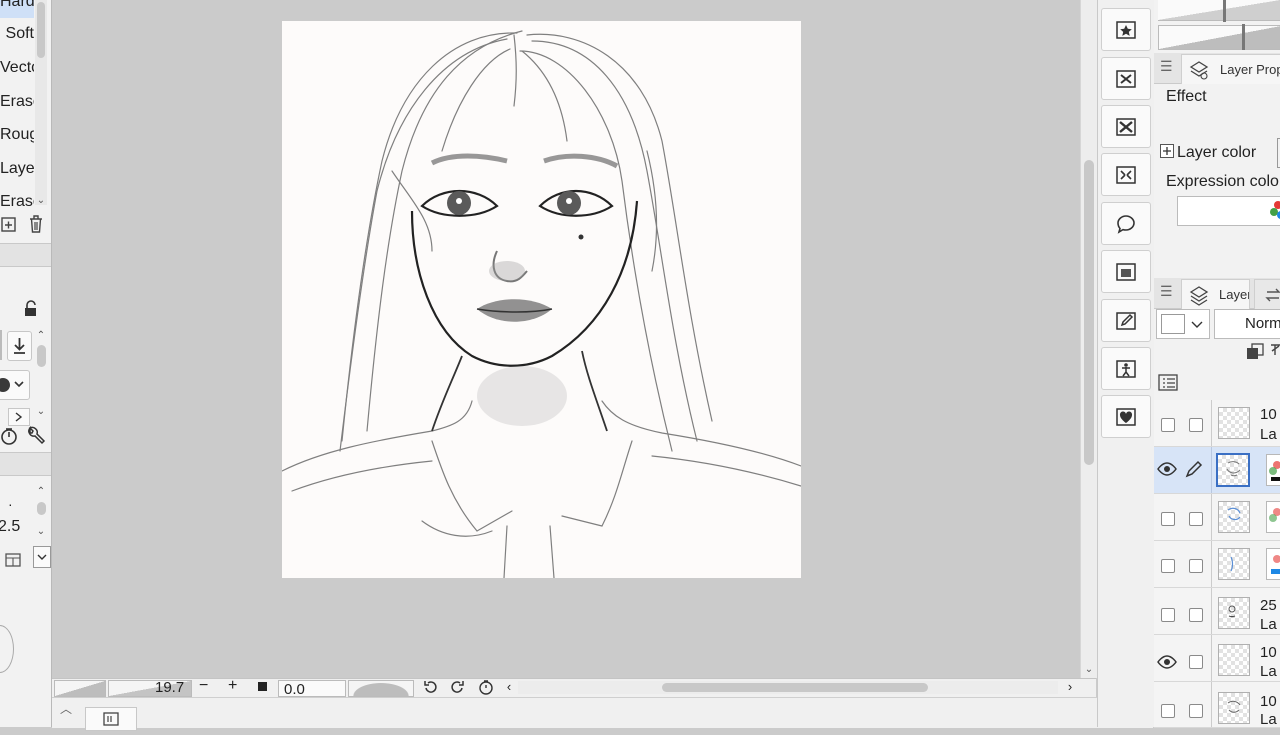 The image size is (1280, 735). I want to click on lock-icon, so click(31, 309).